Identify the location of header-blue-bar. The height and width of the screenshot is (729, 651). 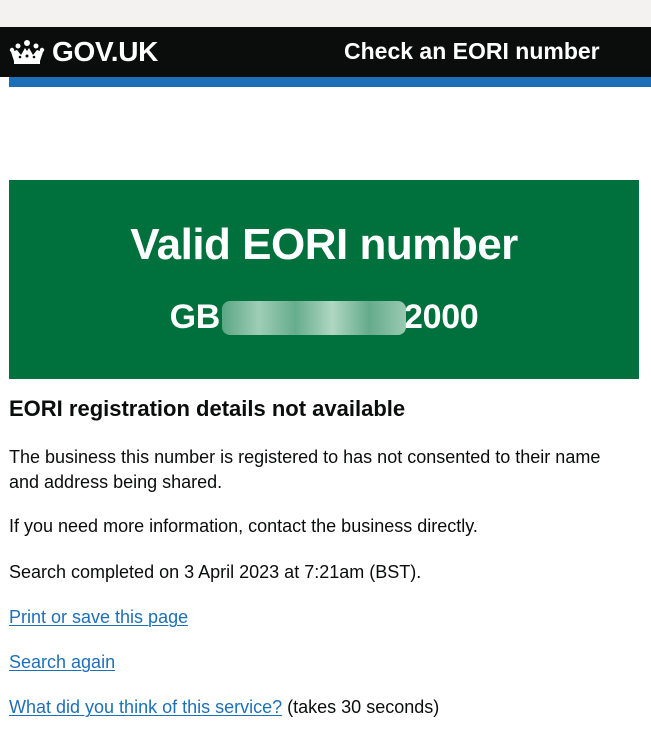
(330, 82).